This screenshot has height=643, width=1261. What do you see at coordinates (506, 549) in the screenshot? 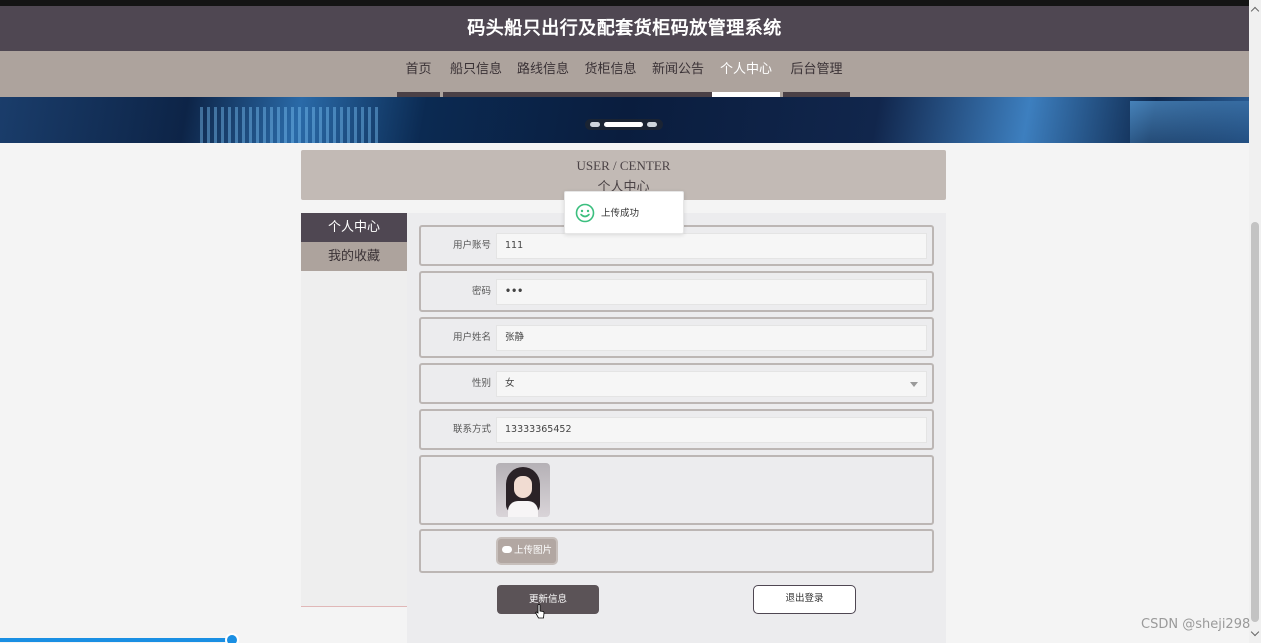
I see `cloud-upload-icon` at bounding box center [506, 549].